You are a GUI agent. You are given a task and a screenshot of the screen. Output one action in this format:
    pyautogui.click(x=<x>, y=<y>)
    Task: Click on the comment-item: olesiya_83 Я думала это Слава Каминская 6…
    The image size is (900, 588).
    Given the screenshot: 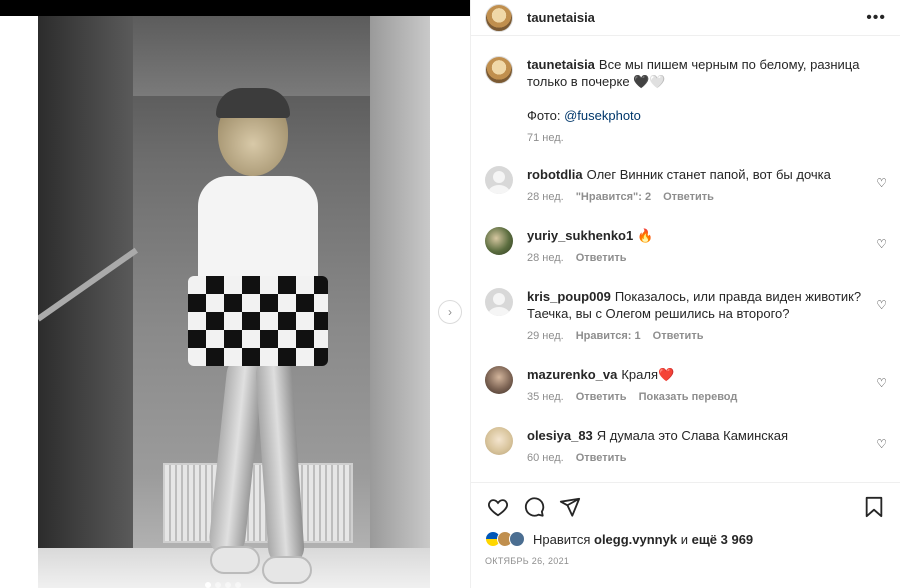 What is the action you would take?
    pyautogui.click(x=686, y=447)
    